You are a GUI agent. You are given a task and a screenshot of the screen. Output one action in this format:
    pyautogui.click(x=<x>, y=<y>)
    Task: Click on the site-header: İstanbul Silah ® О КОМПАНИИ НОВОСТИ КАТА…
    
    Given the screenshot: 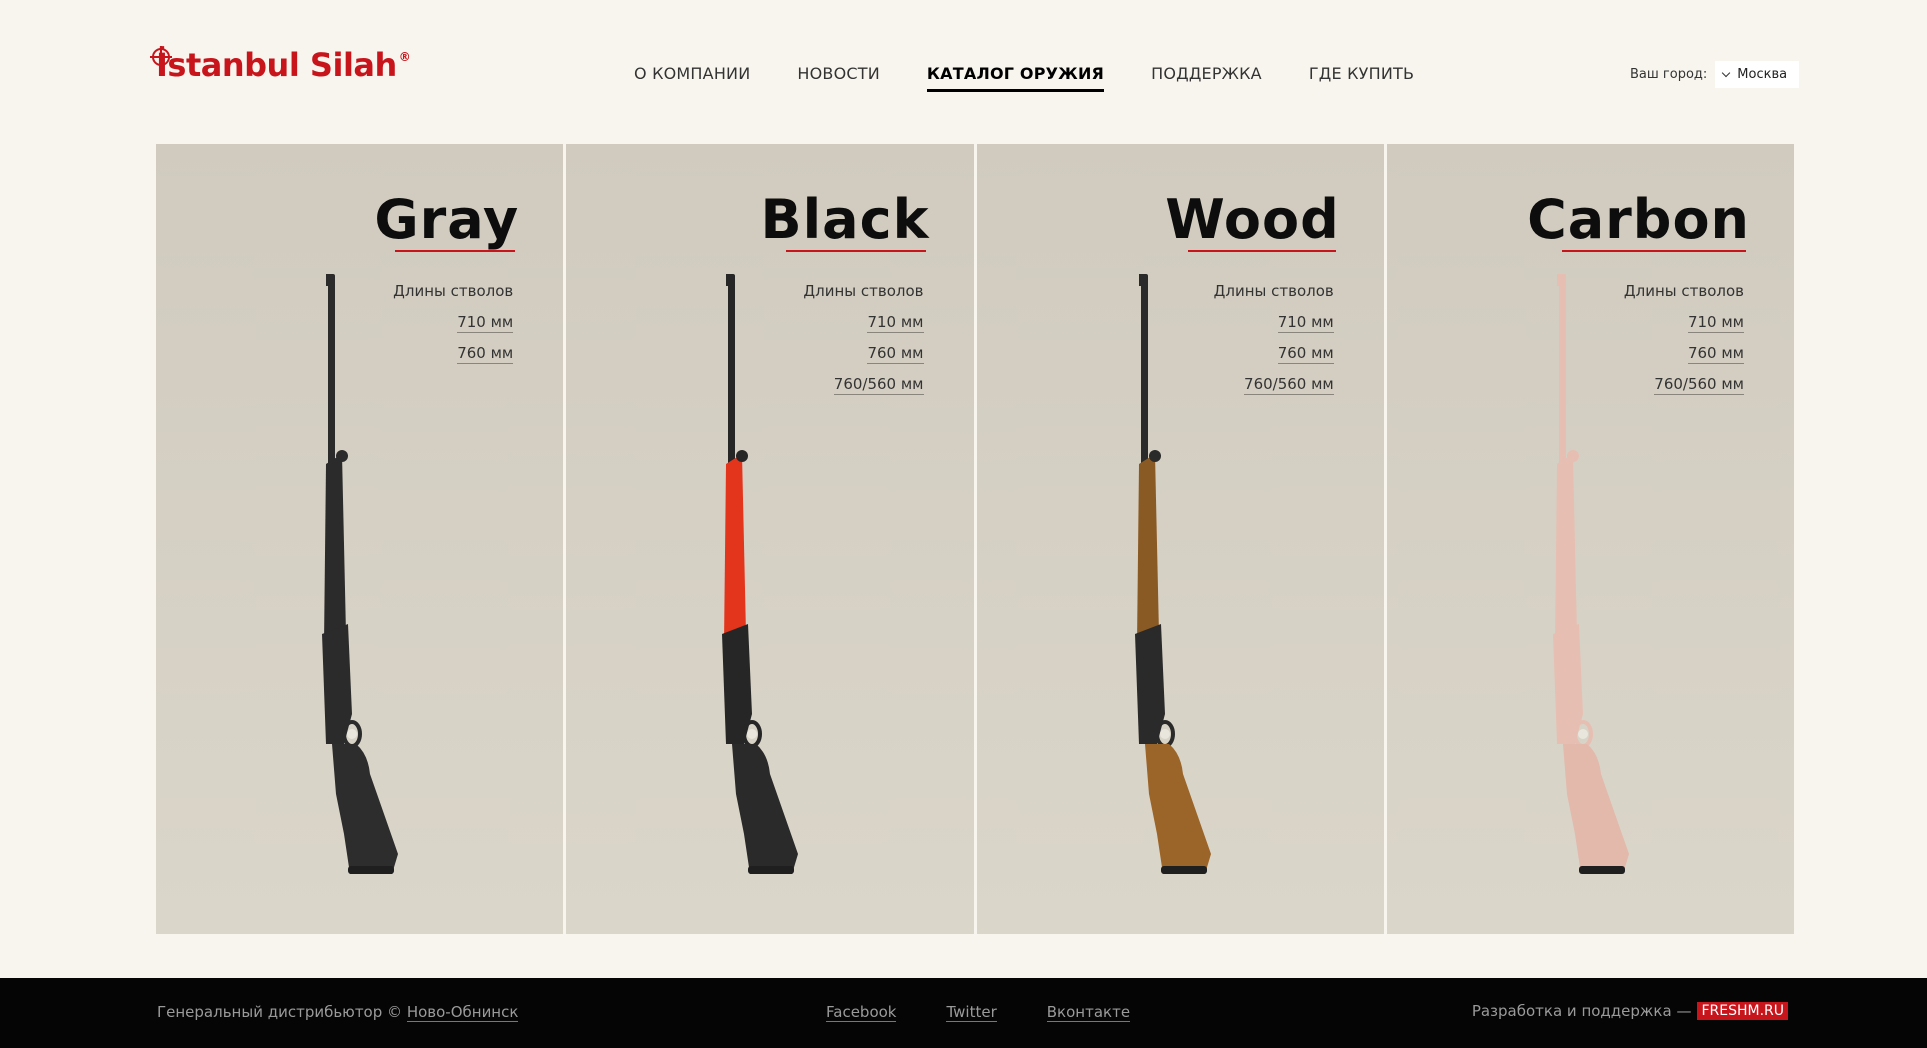 What is the action you would take?
    pyautogui.click(x=963, y=72)
    